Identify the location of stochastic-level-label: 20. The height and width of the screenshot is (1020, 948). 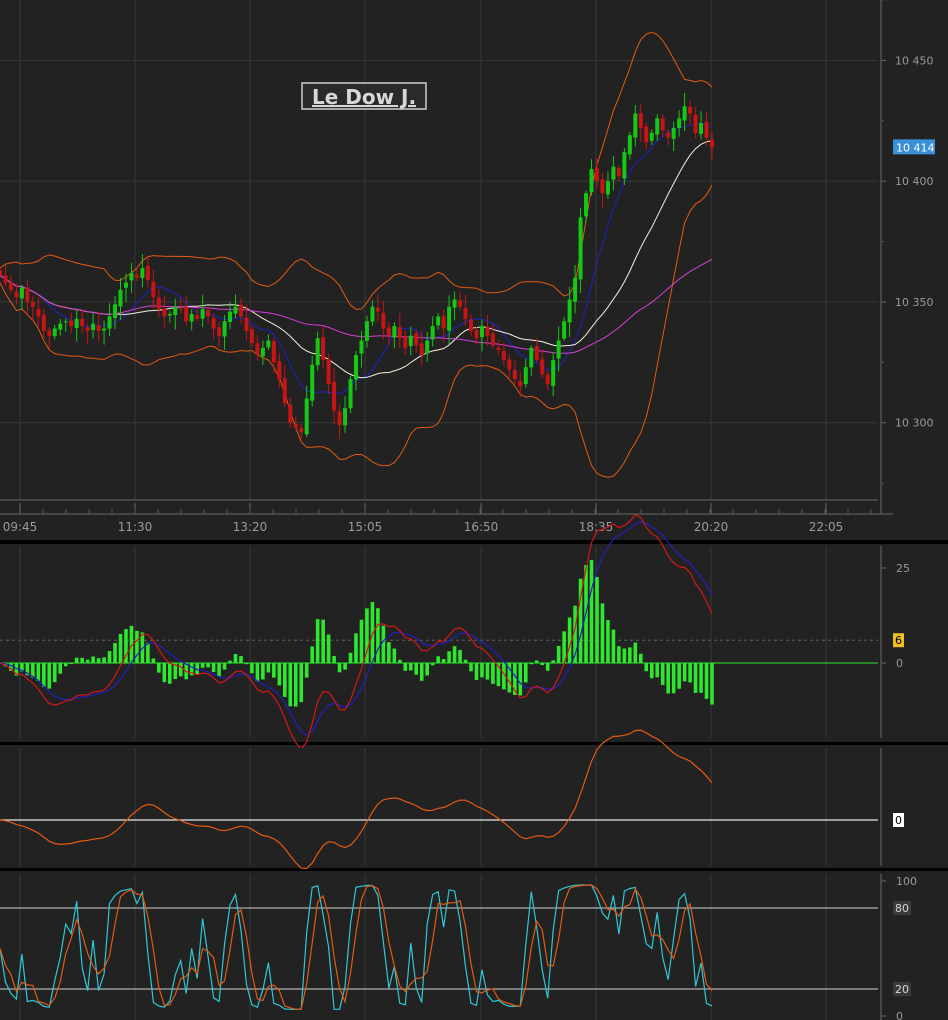
(902, 989).